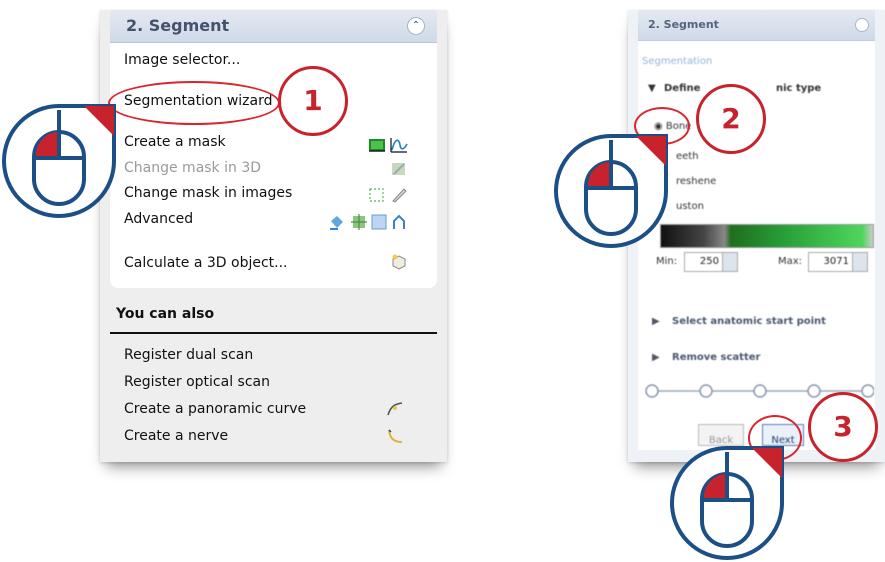 This screenshot has width=885, height=562. Describe the element at coordinates (165, 314) in the screenshot. I see `you-can-also-heading: You can also` at that location.